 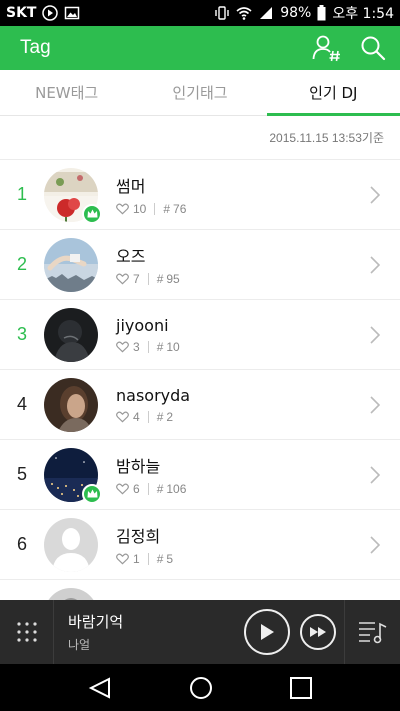 What do you see at coordinates (149, 632) in the screenshot?
I see `now-playing-info: 바람기억 나얼` at bounding box center [149, 632].